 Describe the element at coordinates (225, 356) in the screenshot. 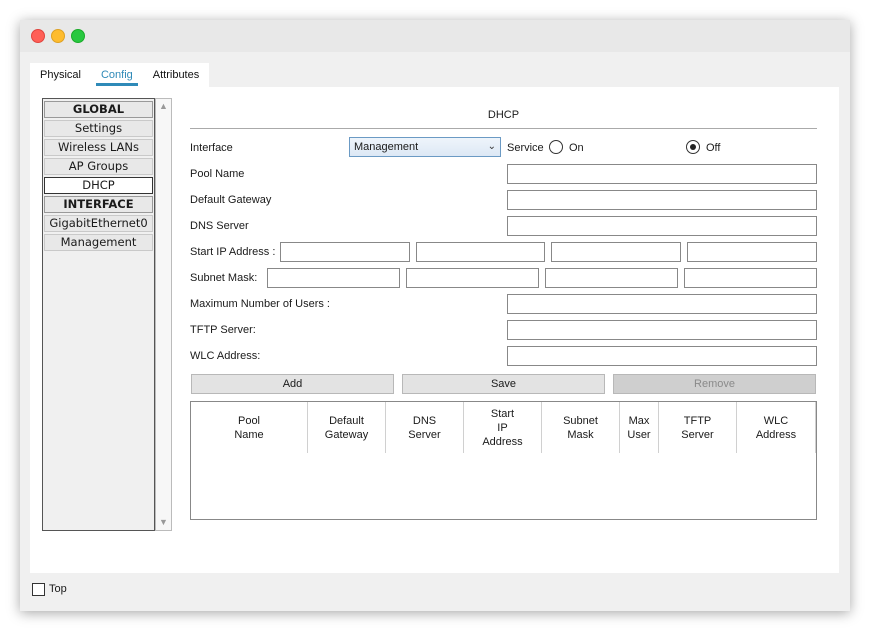

I see `wlc-address-label: WLC Address:` at that location.